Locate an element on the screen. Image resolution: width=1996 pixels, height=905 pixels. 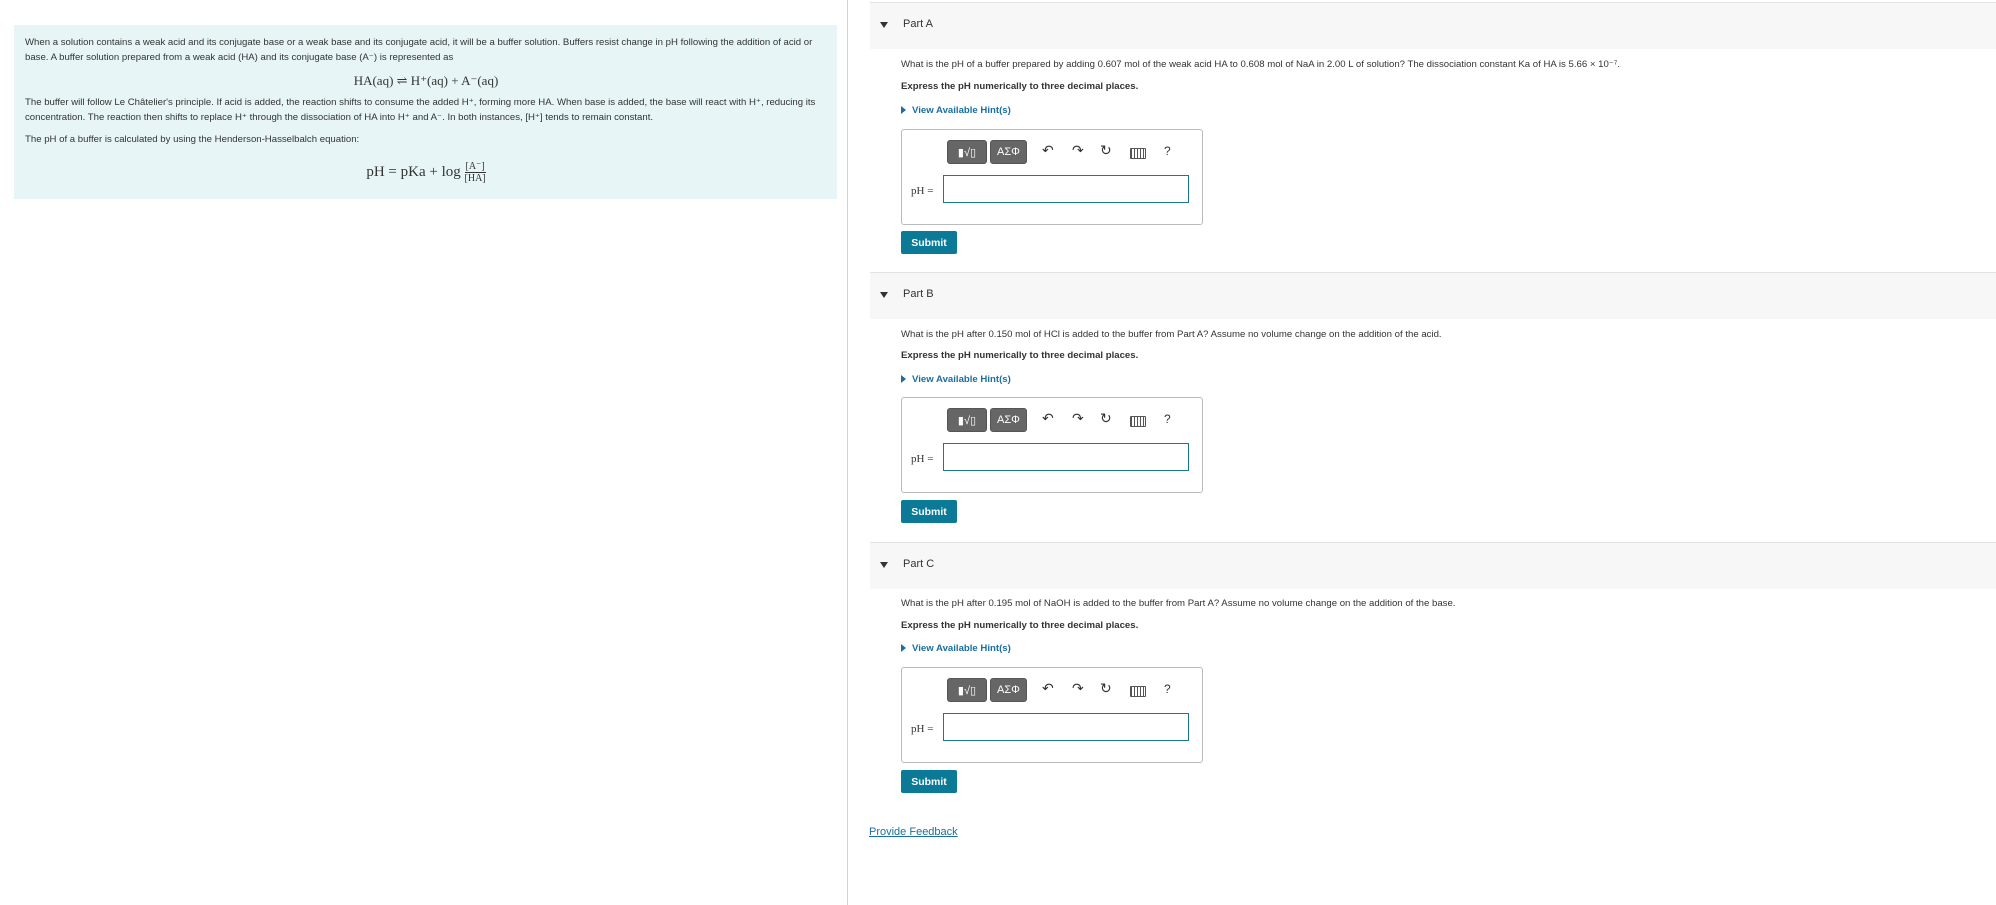
part-b-title: Part B is located at coordinates (918, 294).